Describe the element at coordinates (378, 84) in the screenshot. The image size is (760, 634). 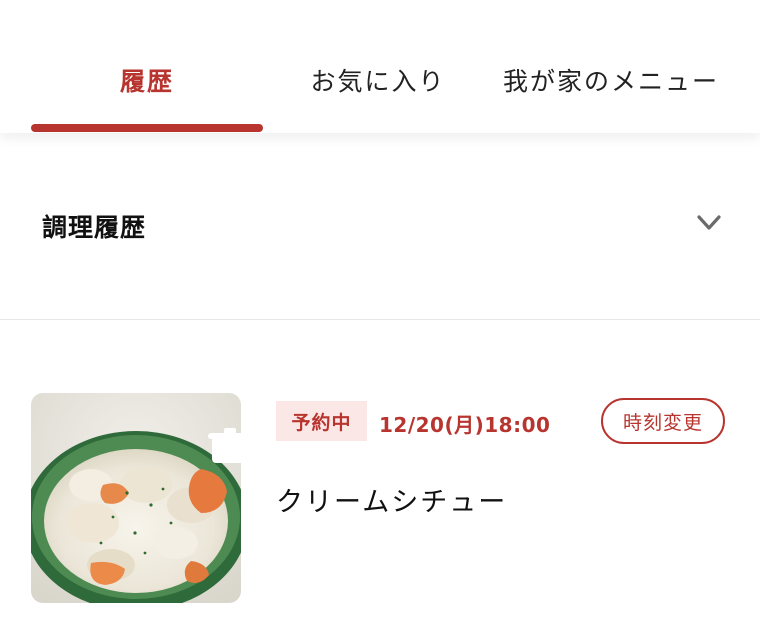
I see `tab-favorites: お気に入り` at that location.